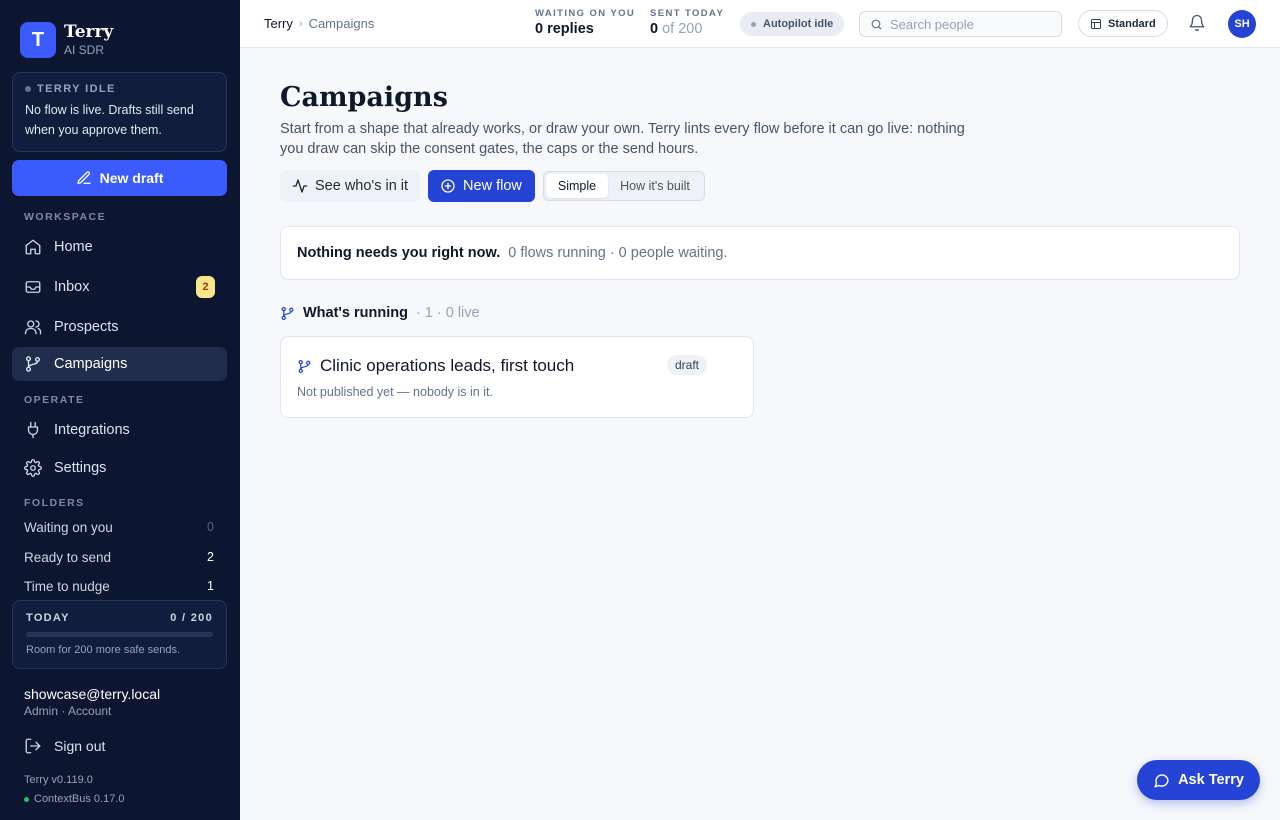 The image size is (1280, 820). Describe the element at coordinates (119, 586) in the screenshot. I see `folder-time-to-nudge: Time to nudge 1` at that location.